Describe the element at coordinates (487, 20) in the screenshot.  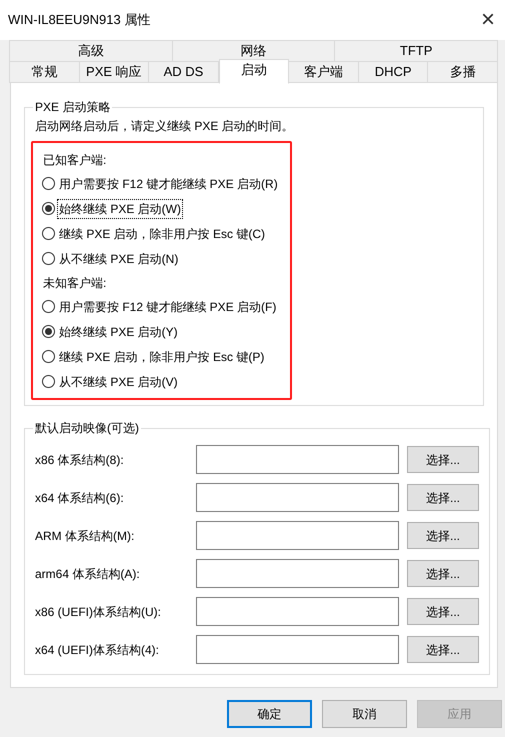
I see `close-button: ×` at that location.